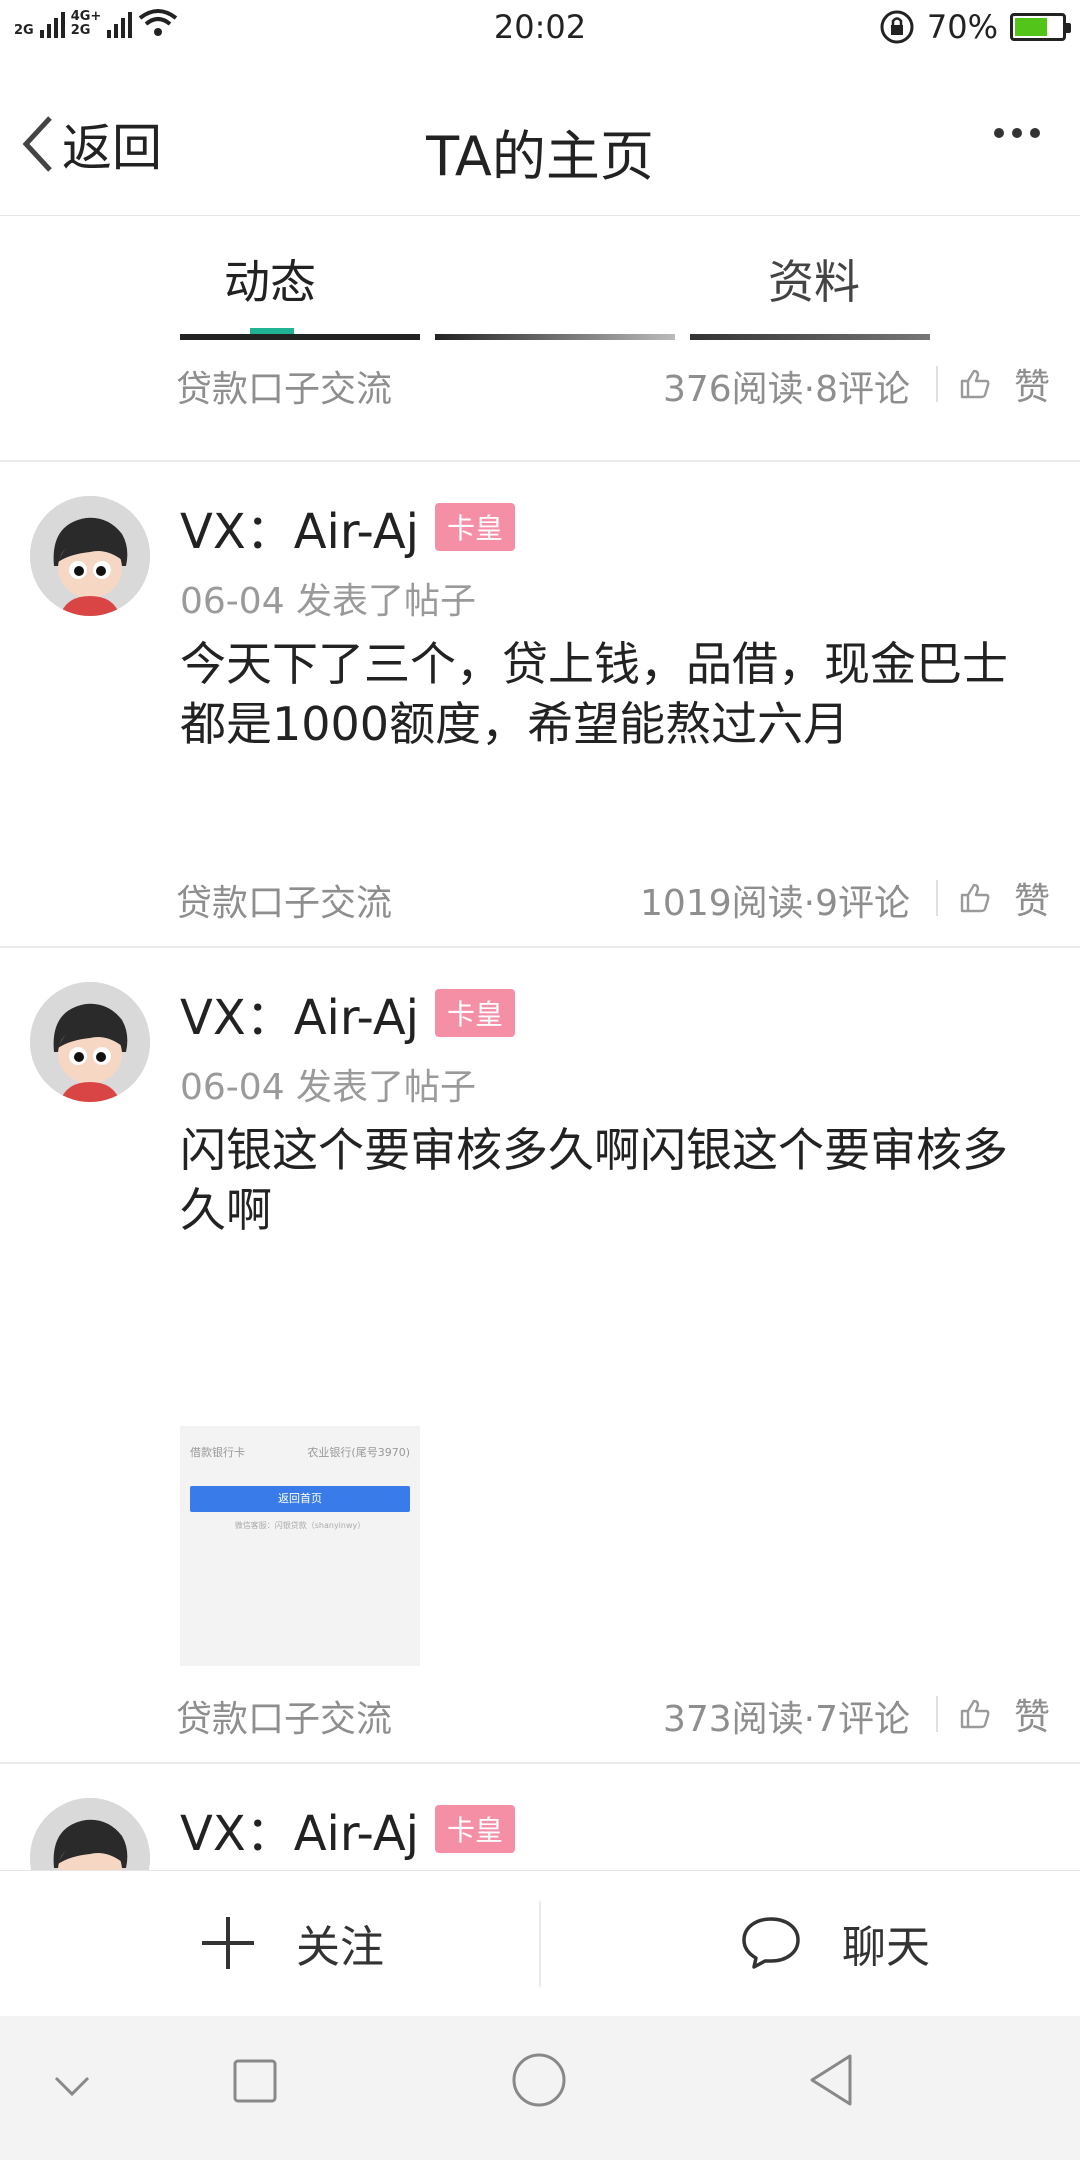 This screenshot has width=1080, height=2160. Describe the element at coordinates (615, 1180) in the screenshot. I see `post-content: 闪银这个要审核多久啊闪银这个要审核多久啊` at that location.